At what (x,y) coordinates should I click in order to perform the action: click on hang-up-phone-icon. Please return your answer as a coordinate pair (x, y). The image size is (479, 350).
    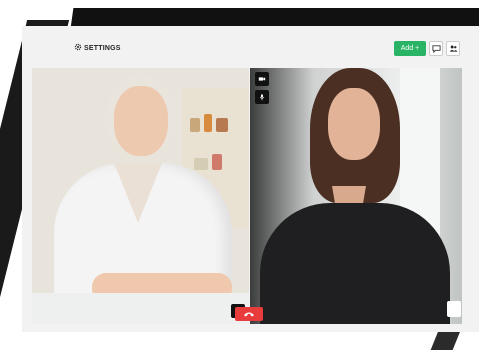
    Looking at the image, I should click on (249, 314).